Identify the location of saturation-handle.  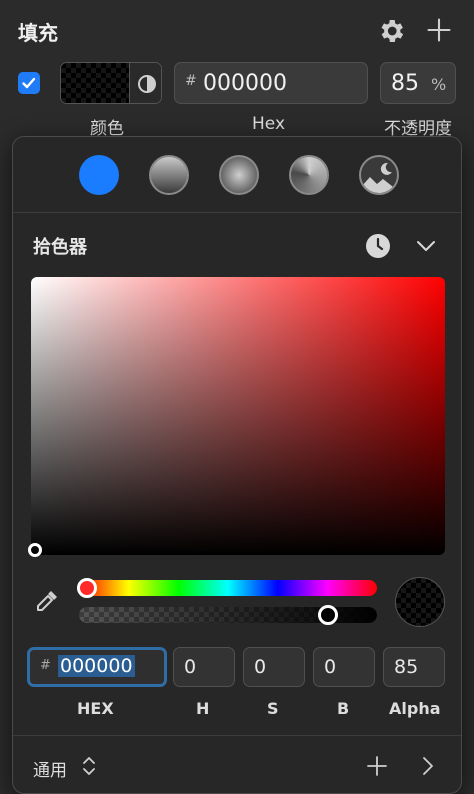
(35, 550).